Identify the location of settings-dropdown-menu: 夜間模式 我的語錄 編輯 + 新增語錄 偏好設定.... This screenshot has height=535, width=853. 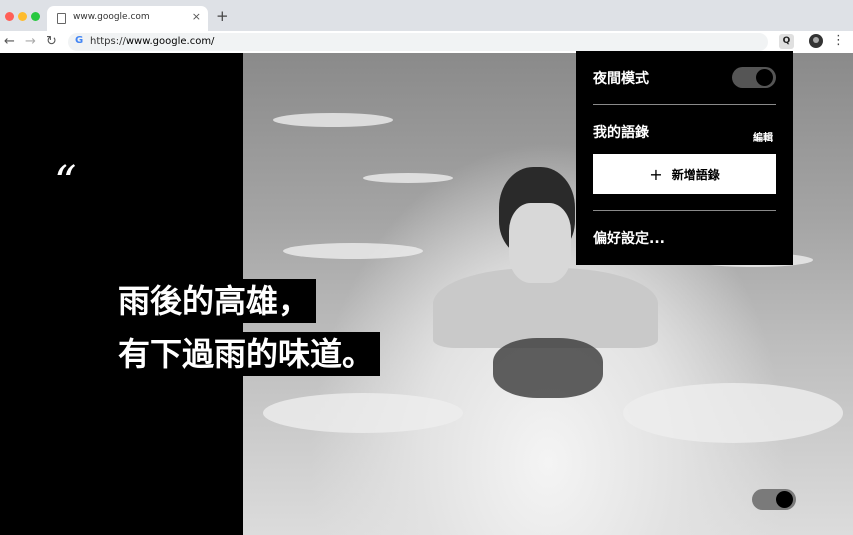
(684, 158).